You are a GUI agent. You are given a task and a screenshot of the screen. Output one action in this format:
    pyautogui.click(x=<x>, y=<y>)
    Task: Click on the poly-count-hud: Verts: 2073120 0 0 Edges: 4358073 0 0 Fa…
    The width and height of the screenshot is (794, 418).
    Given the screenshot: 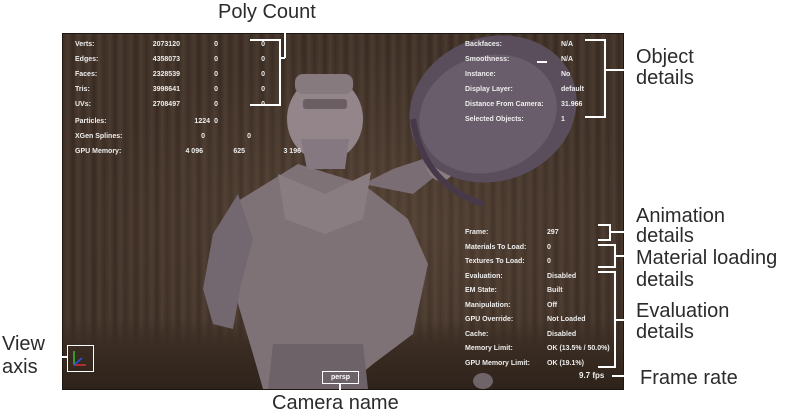 What is the action you would take?
    pyautogui.click(x=188, y=98)
    